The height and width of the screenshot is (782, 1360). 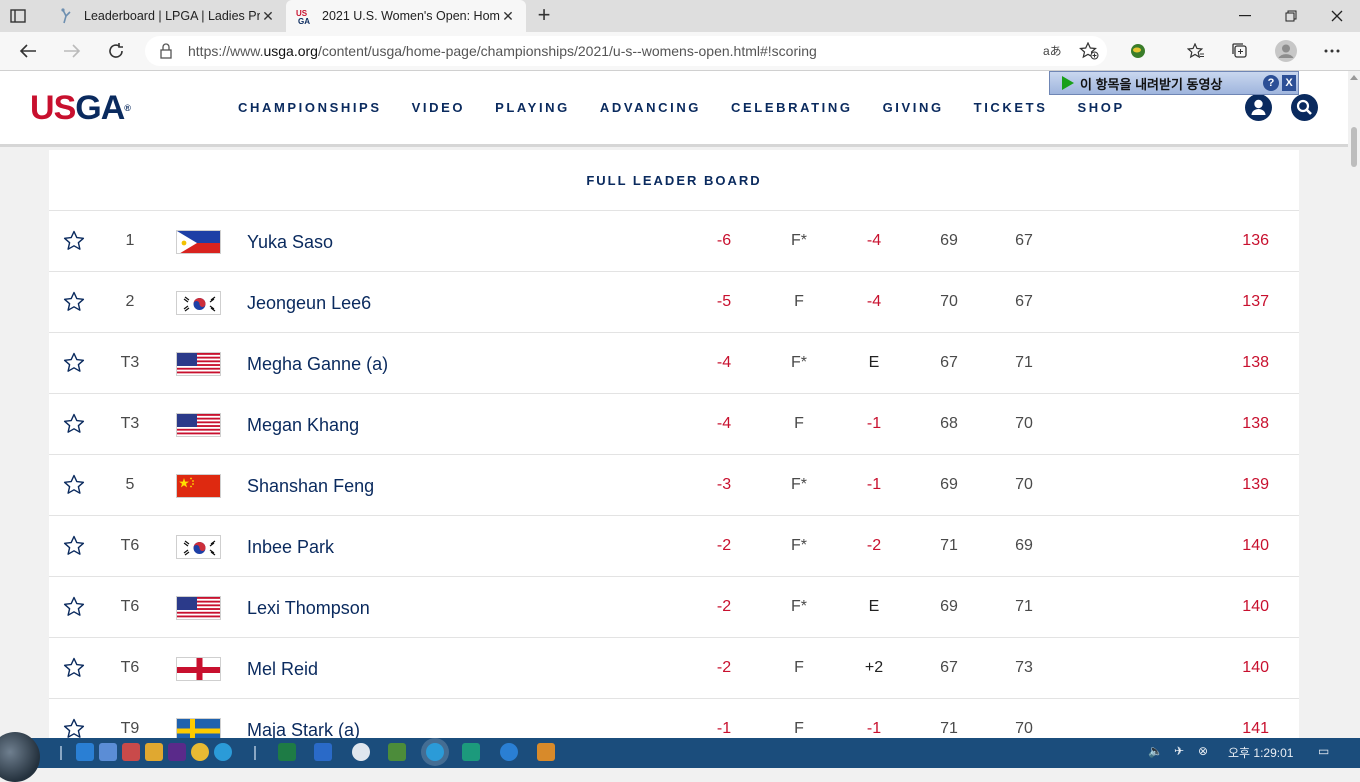 What do you see at coordinates (674, 668) in the screenshot?
I see `leaderboard-row: T6 Mel Reid -2 F +2 67 73 140` at bounding box center [674, 668].